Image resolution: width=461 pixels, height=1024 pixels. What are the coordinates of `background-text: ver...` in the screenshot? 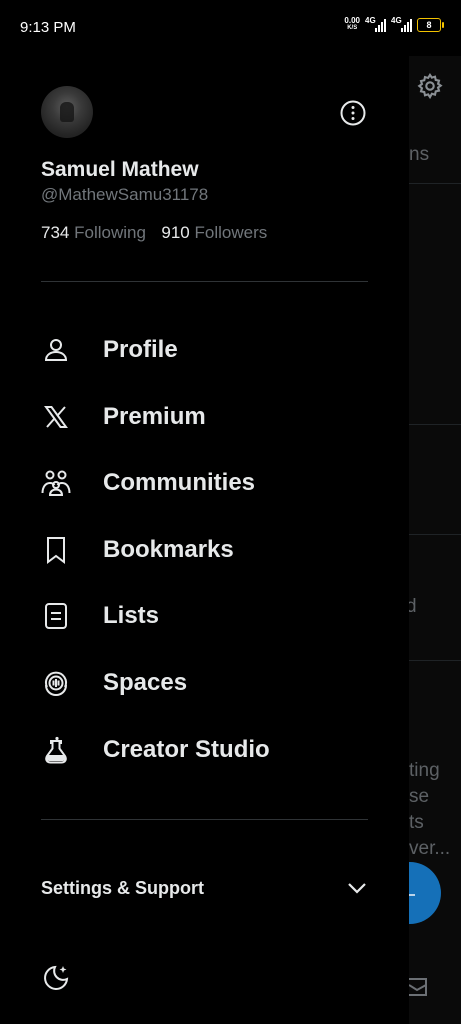 It's located at (430, 848).